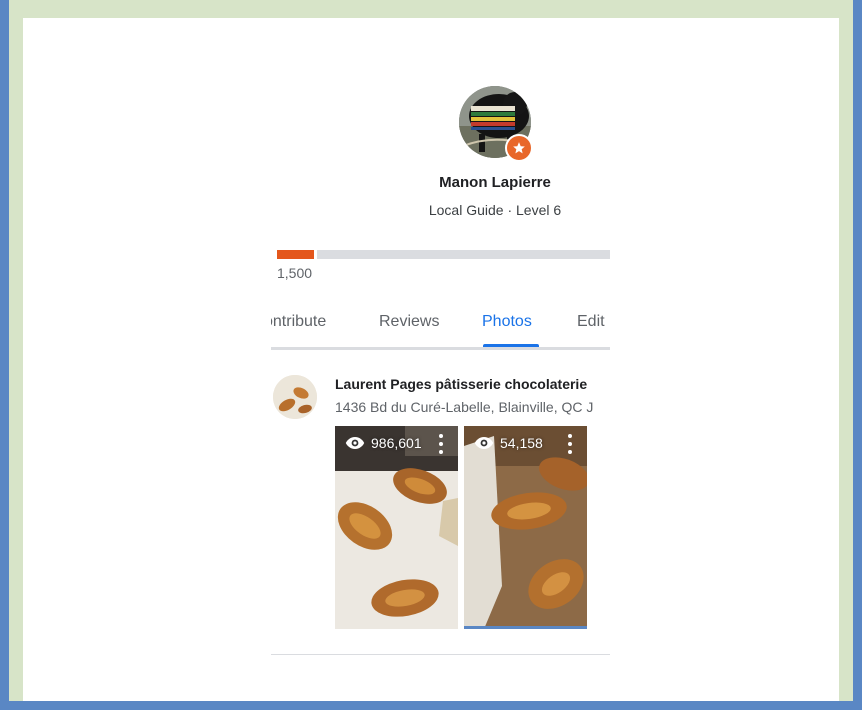 Image resolution: width=862 pixels, height=710 pixels. I want to click on place-thumbnail, so click(295, 397).